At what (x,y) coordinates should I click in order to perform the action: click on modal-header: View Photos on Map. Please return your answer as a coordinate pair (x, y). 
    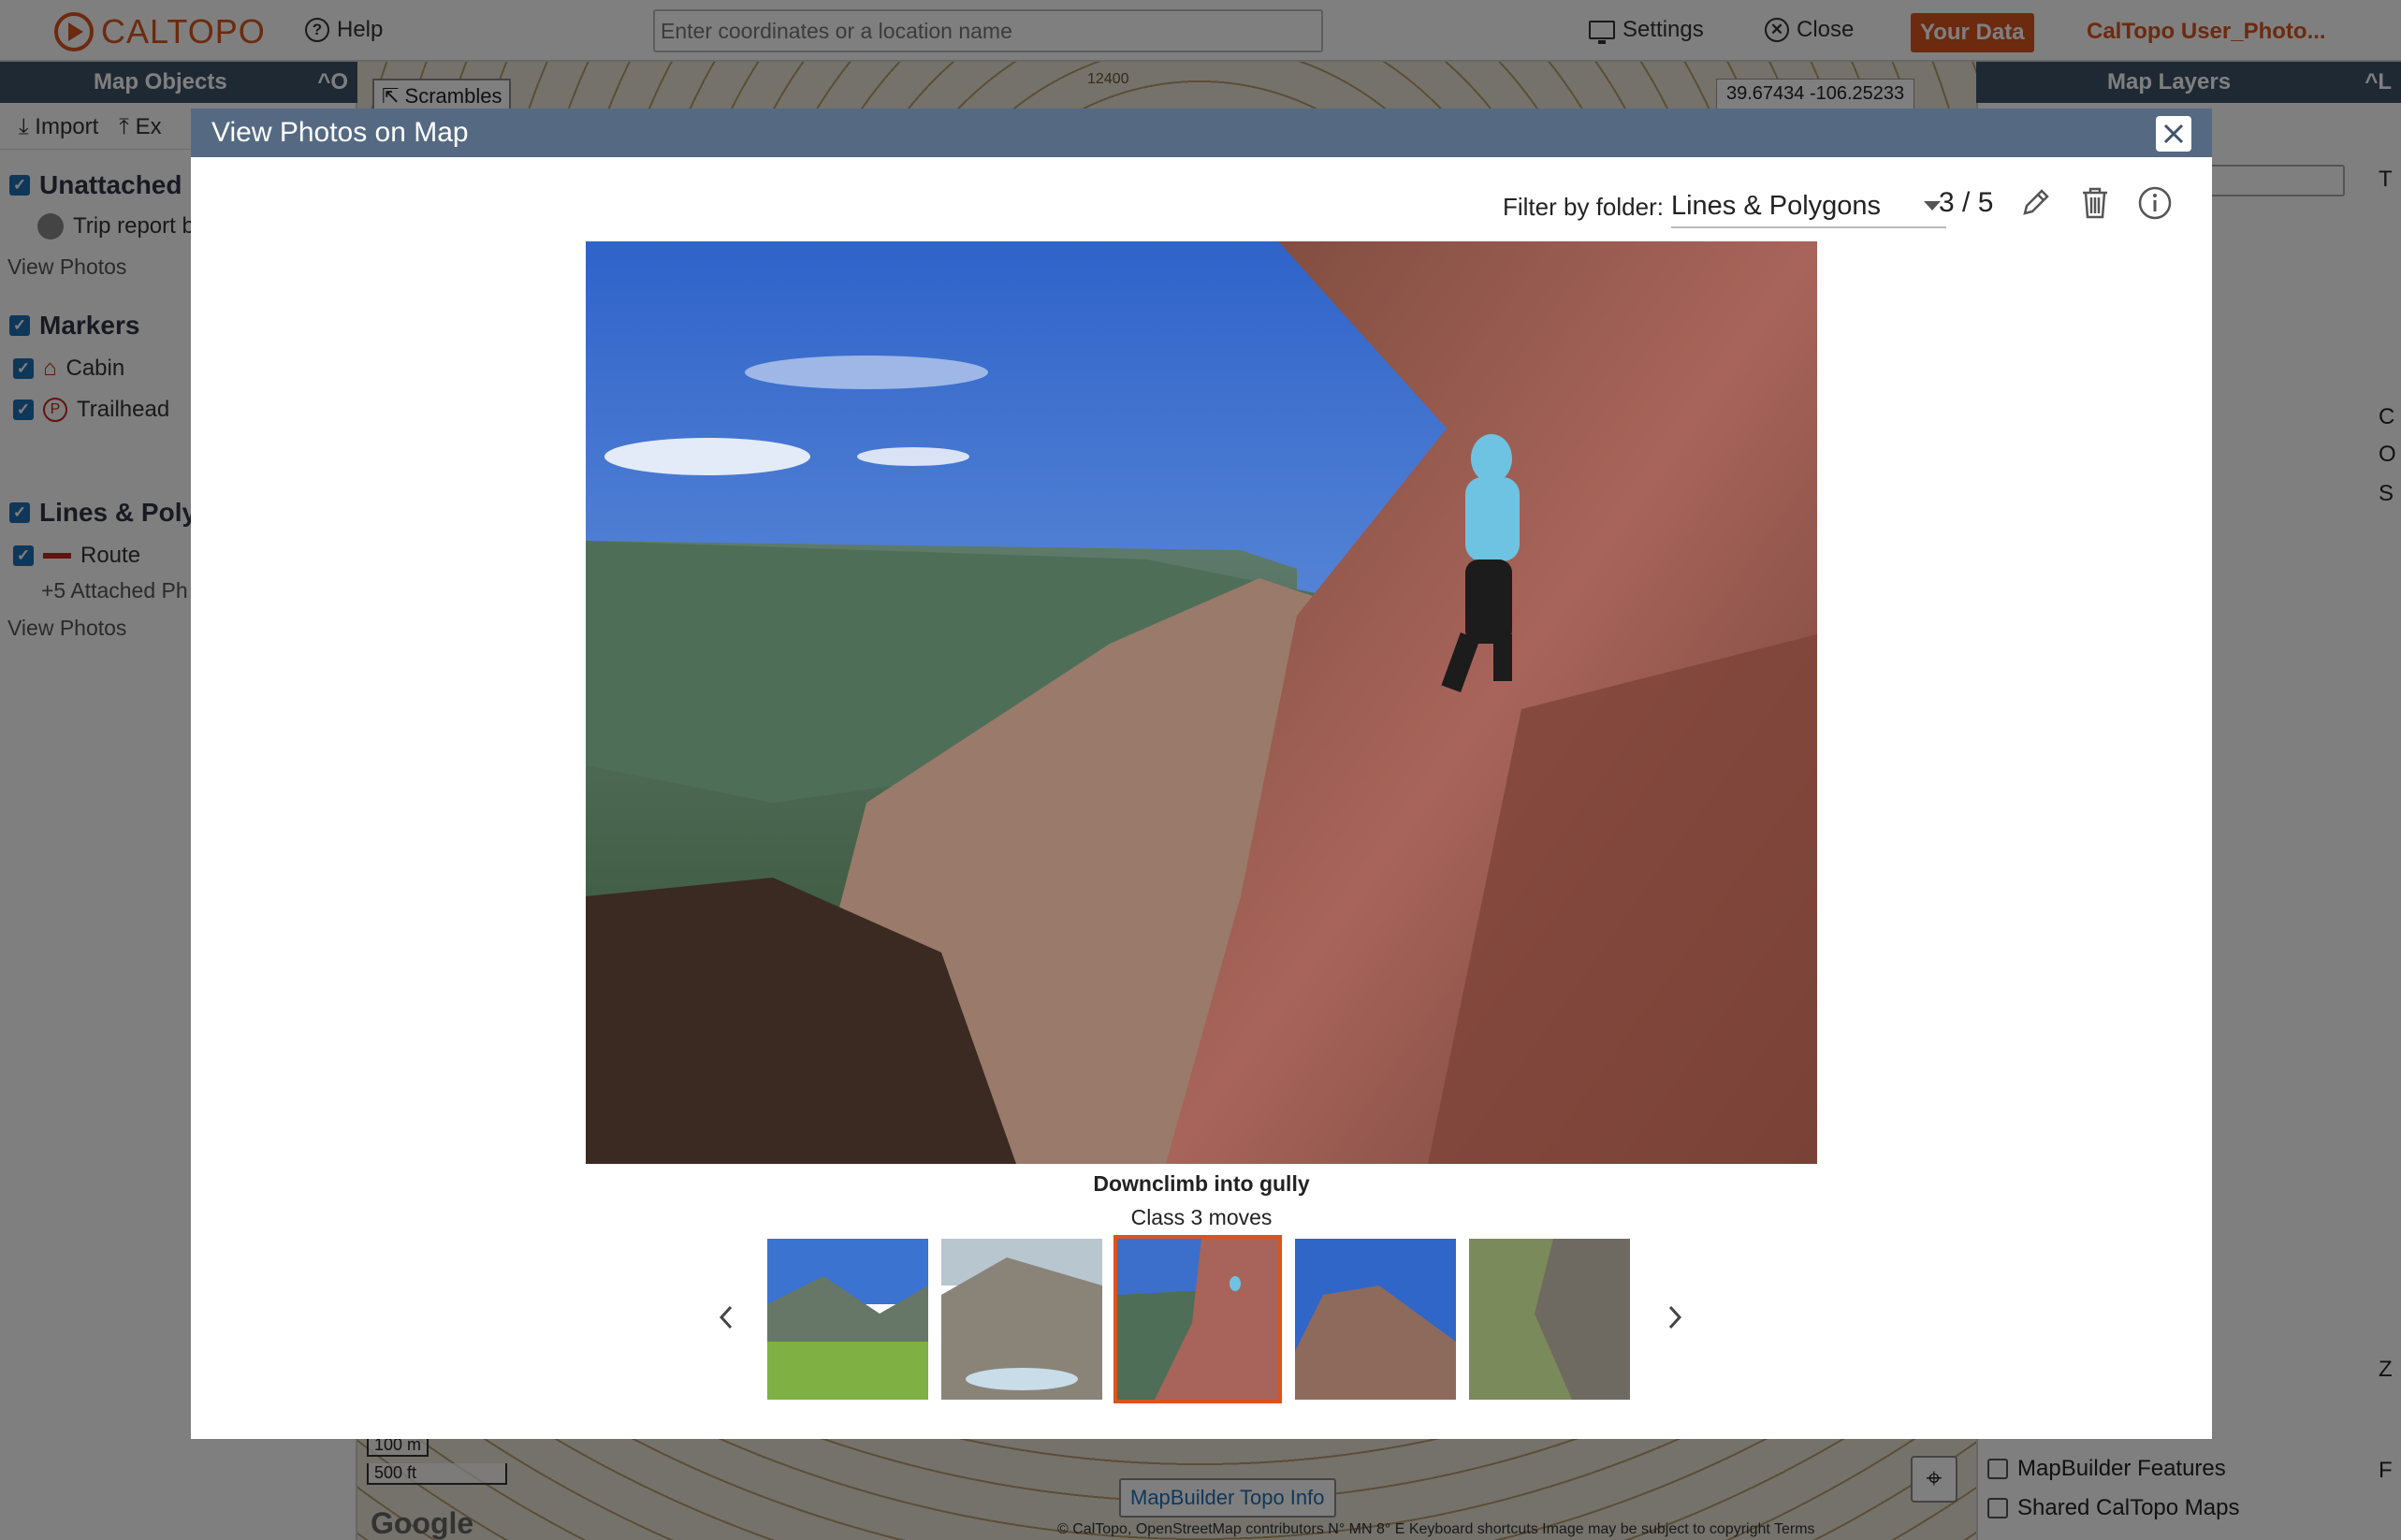
    Looking at the image, I should click on (1201, 133).